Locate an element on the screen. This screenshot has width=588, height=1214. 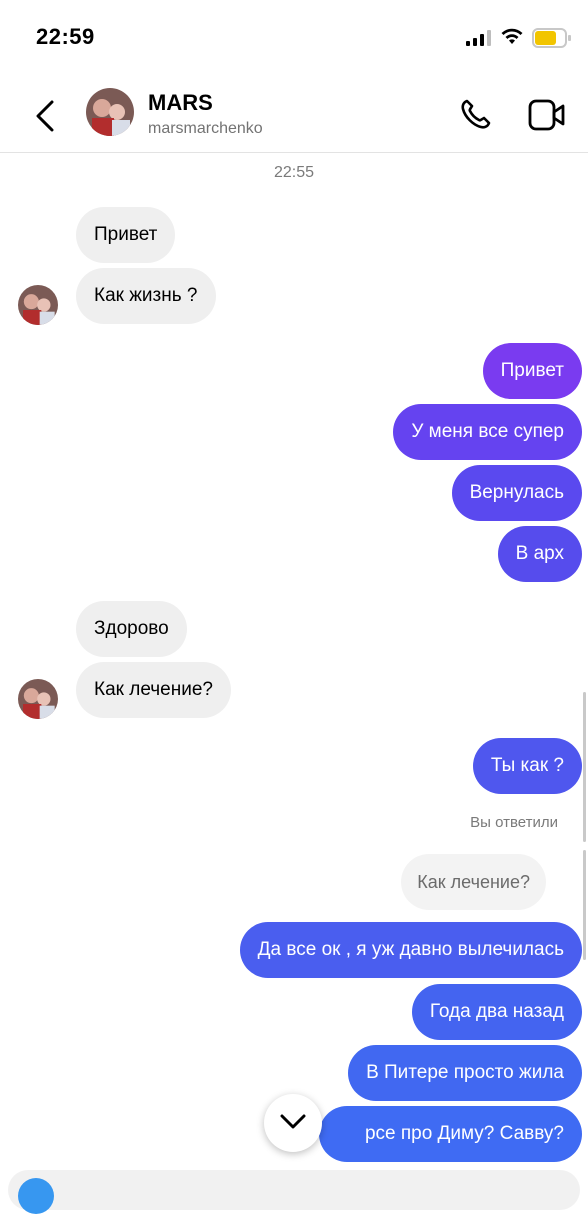
cellular-signal-icon is located at coordinates (478, 38).